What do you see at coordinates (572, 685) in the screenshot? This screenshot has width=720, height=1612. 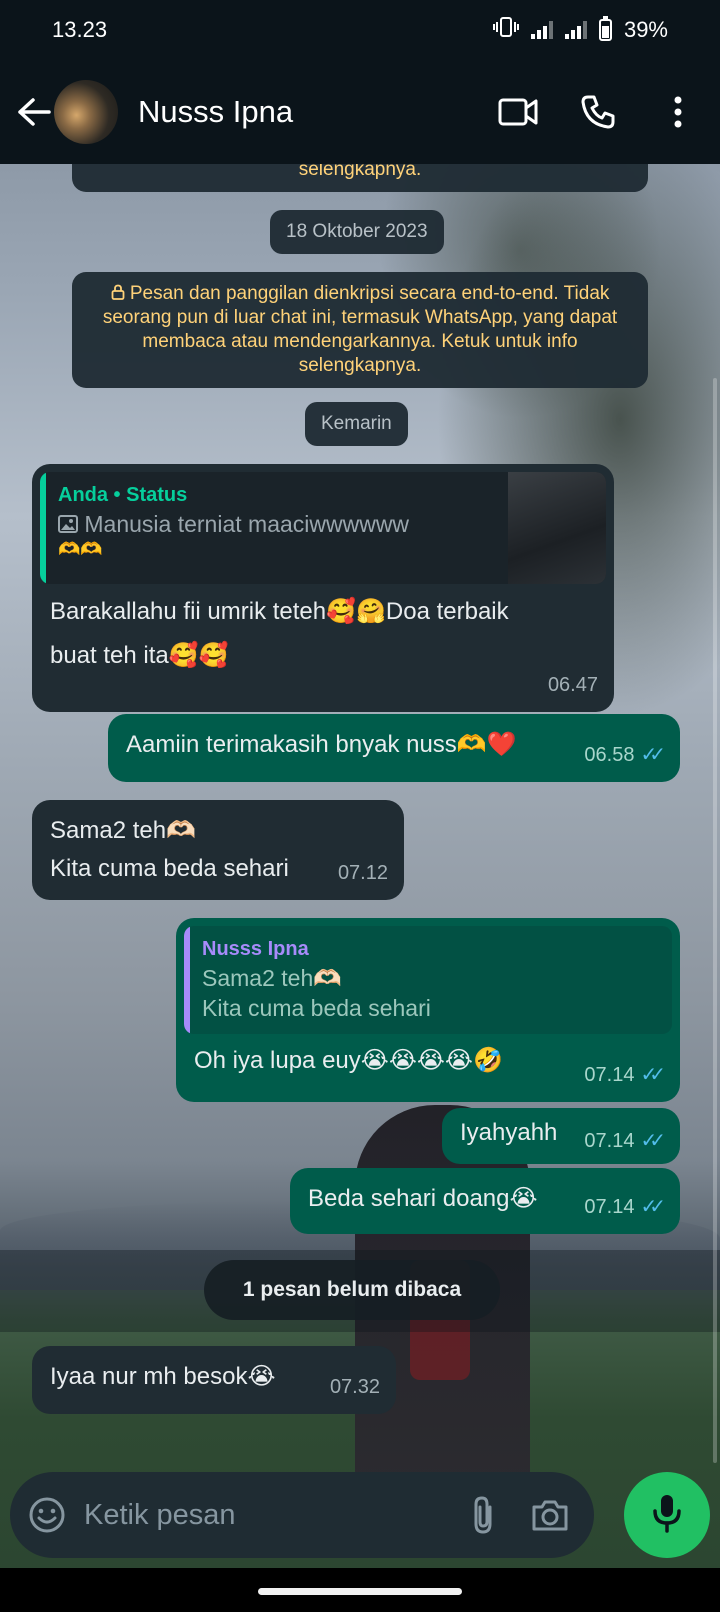 I see `message-time: 06.47` at bounding box center [572, 685].